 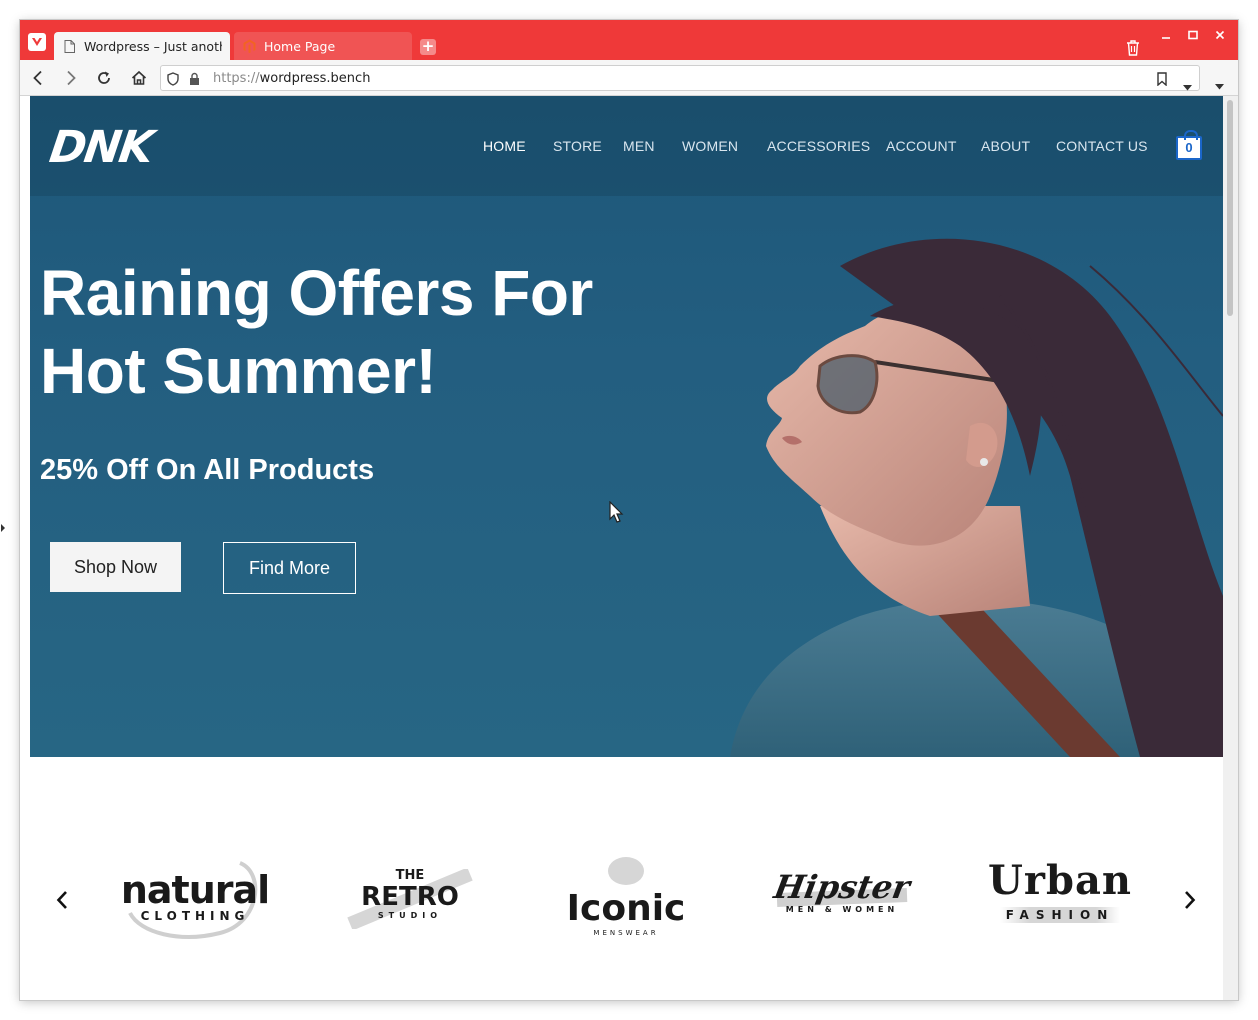 What do you see at coordinates (62, 900) in the screenshot?
I see `chevron-left-icon` at bounding box center [62, 900].